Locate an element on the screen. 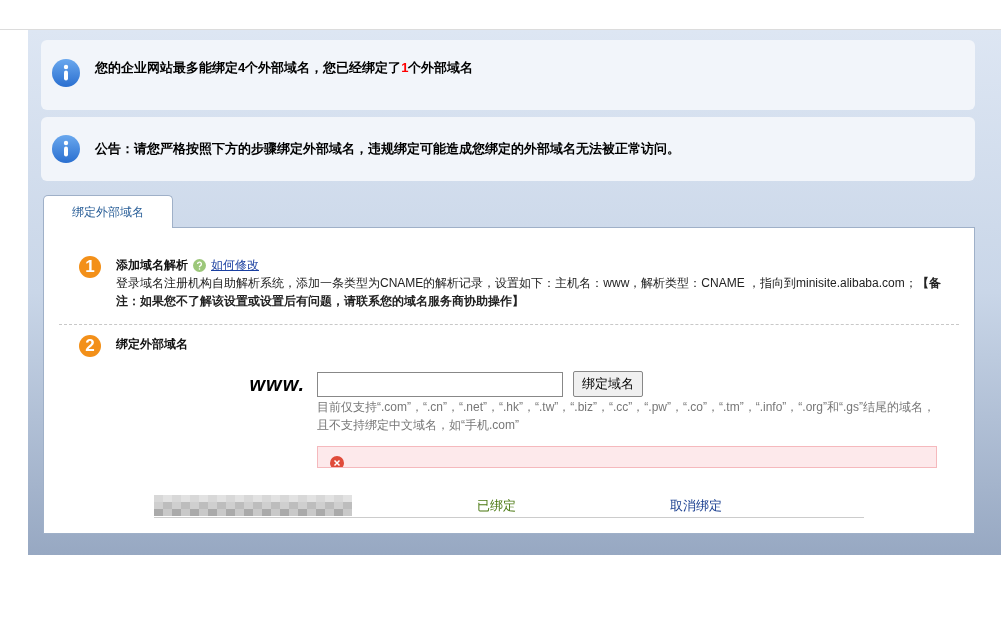 Image resolution: width=1001 pixels, height=623 pixels. bound-status: 已绑定 is located at coordinates (496, 505).